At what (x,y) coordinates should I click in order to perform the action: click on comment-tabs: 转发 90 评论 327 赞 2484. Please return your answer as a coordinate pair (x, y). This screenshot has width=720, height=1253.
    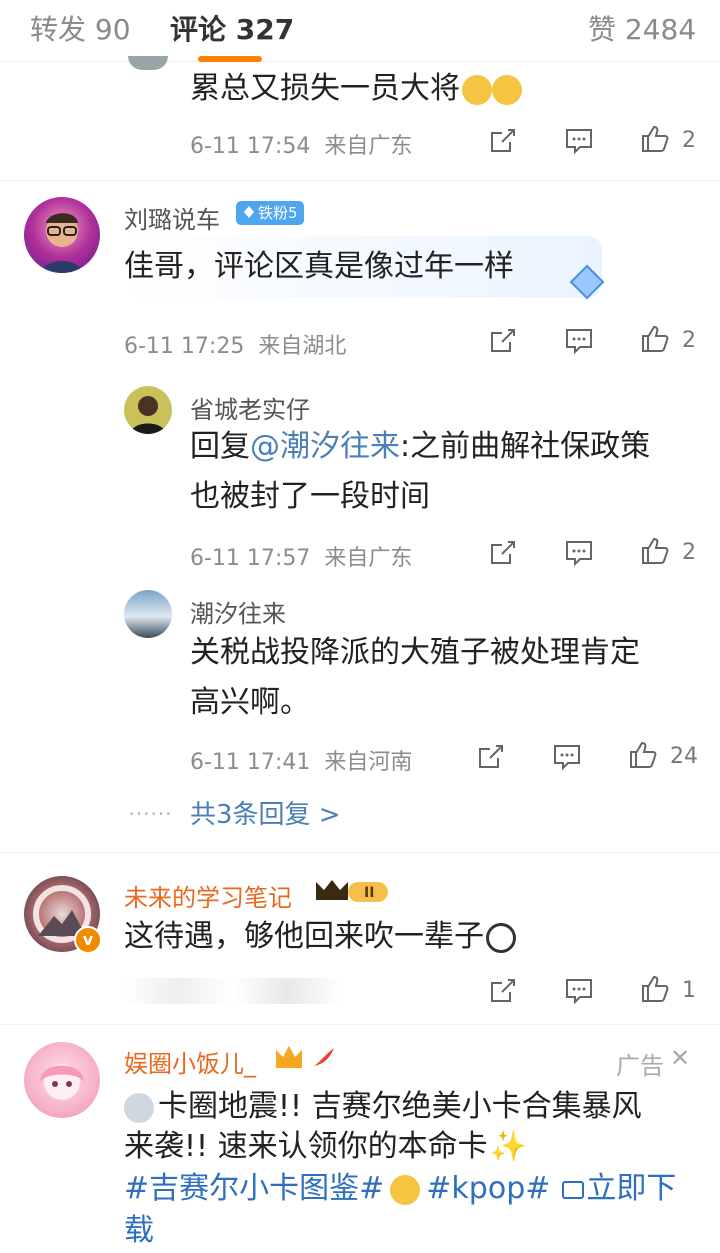
    Looking at the image, I should click on (360, 31).